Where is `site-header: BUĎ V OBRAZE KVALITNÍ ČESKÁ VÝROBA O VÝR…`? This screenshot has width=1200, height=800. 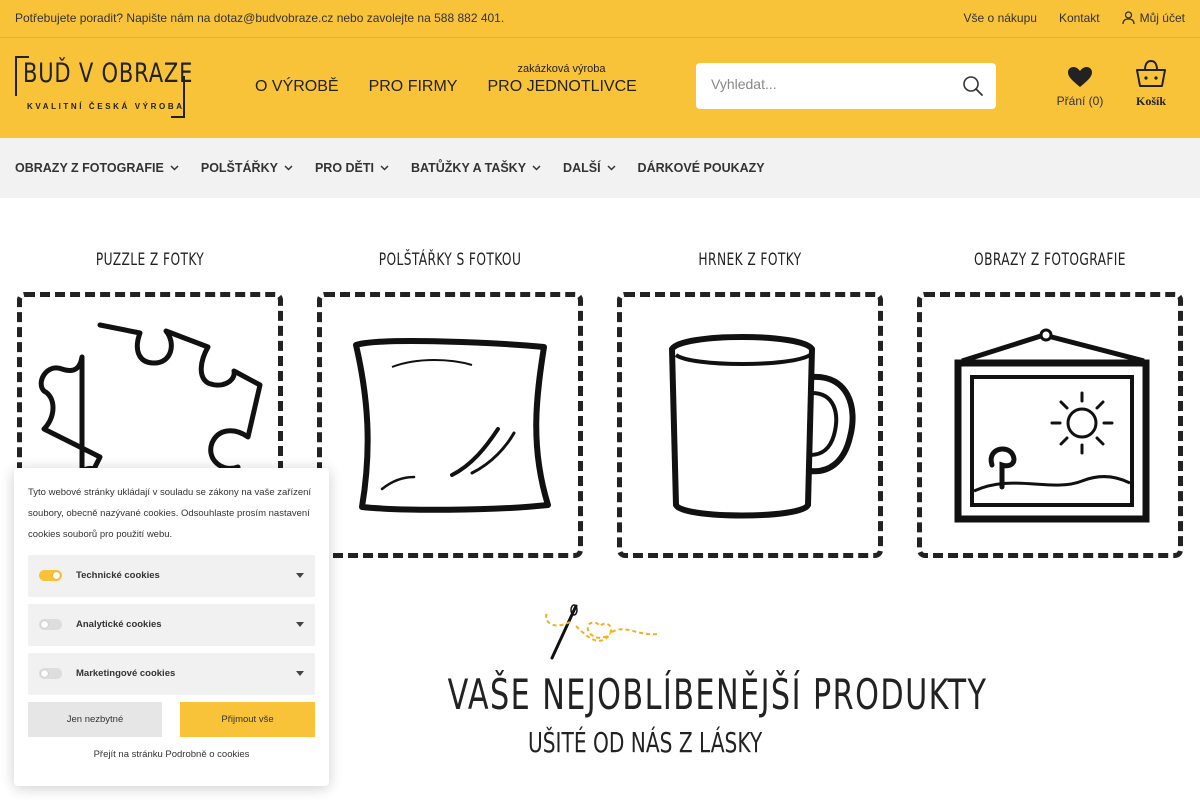 site-header: BUĎ V OBRAZE KVALITNÍ ČESKÁ VÝROBA O VÝR… is located at coordinates (600, 88).